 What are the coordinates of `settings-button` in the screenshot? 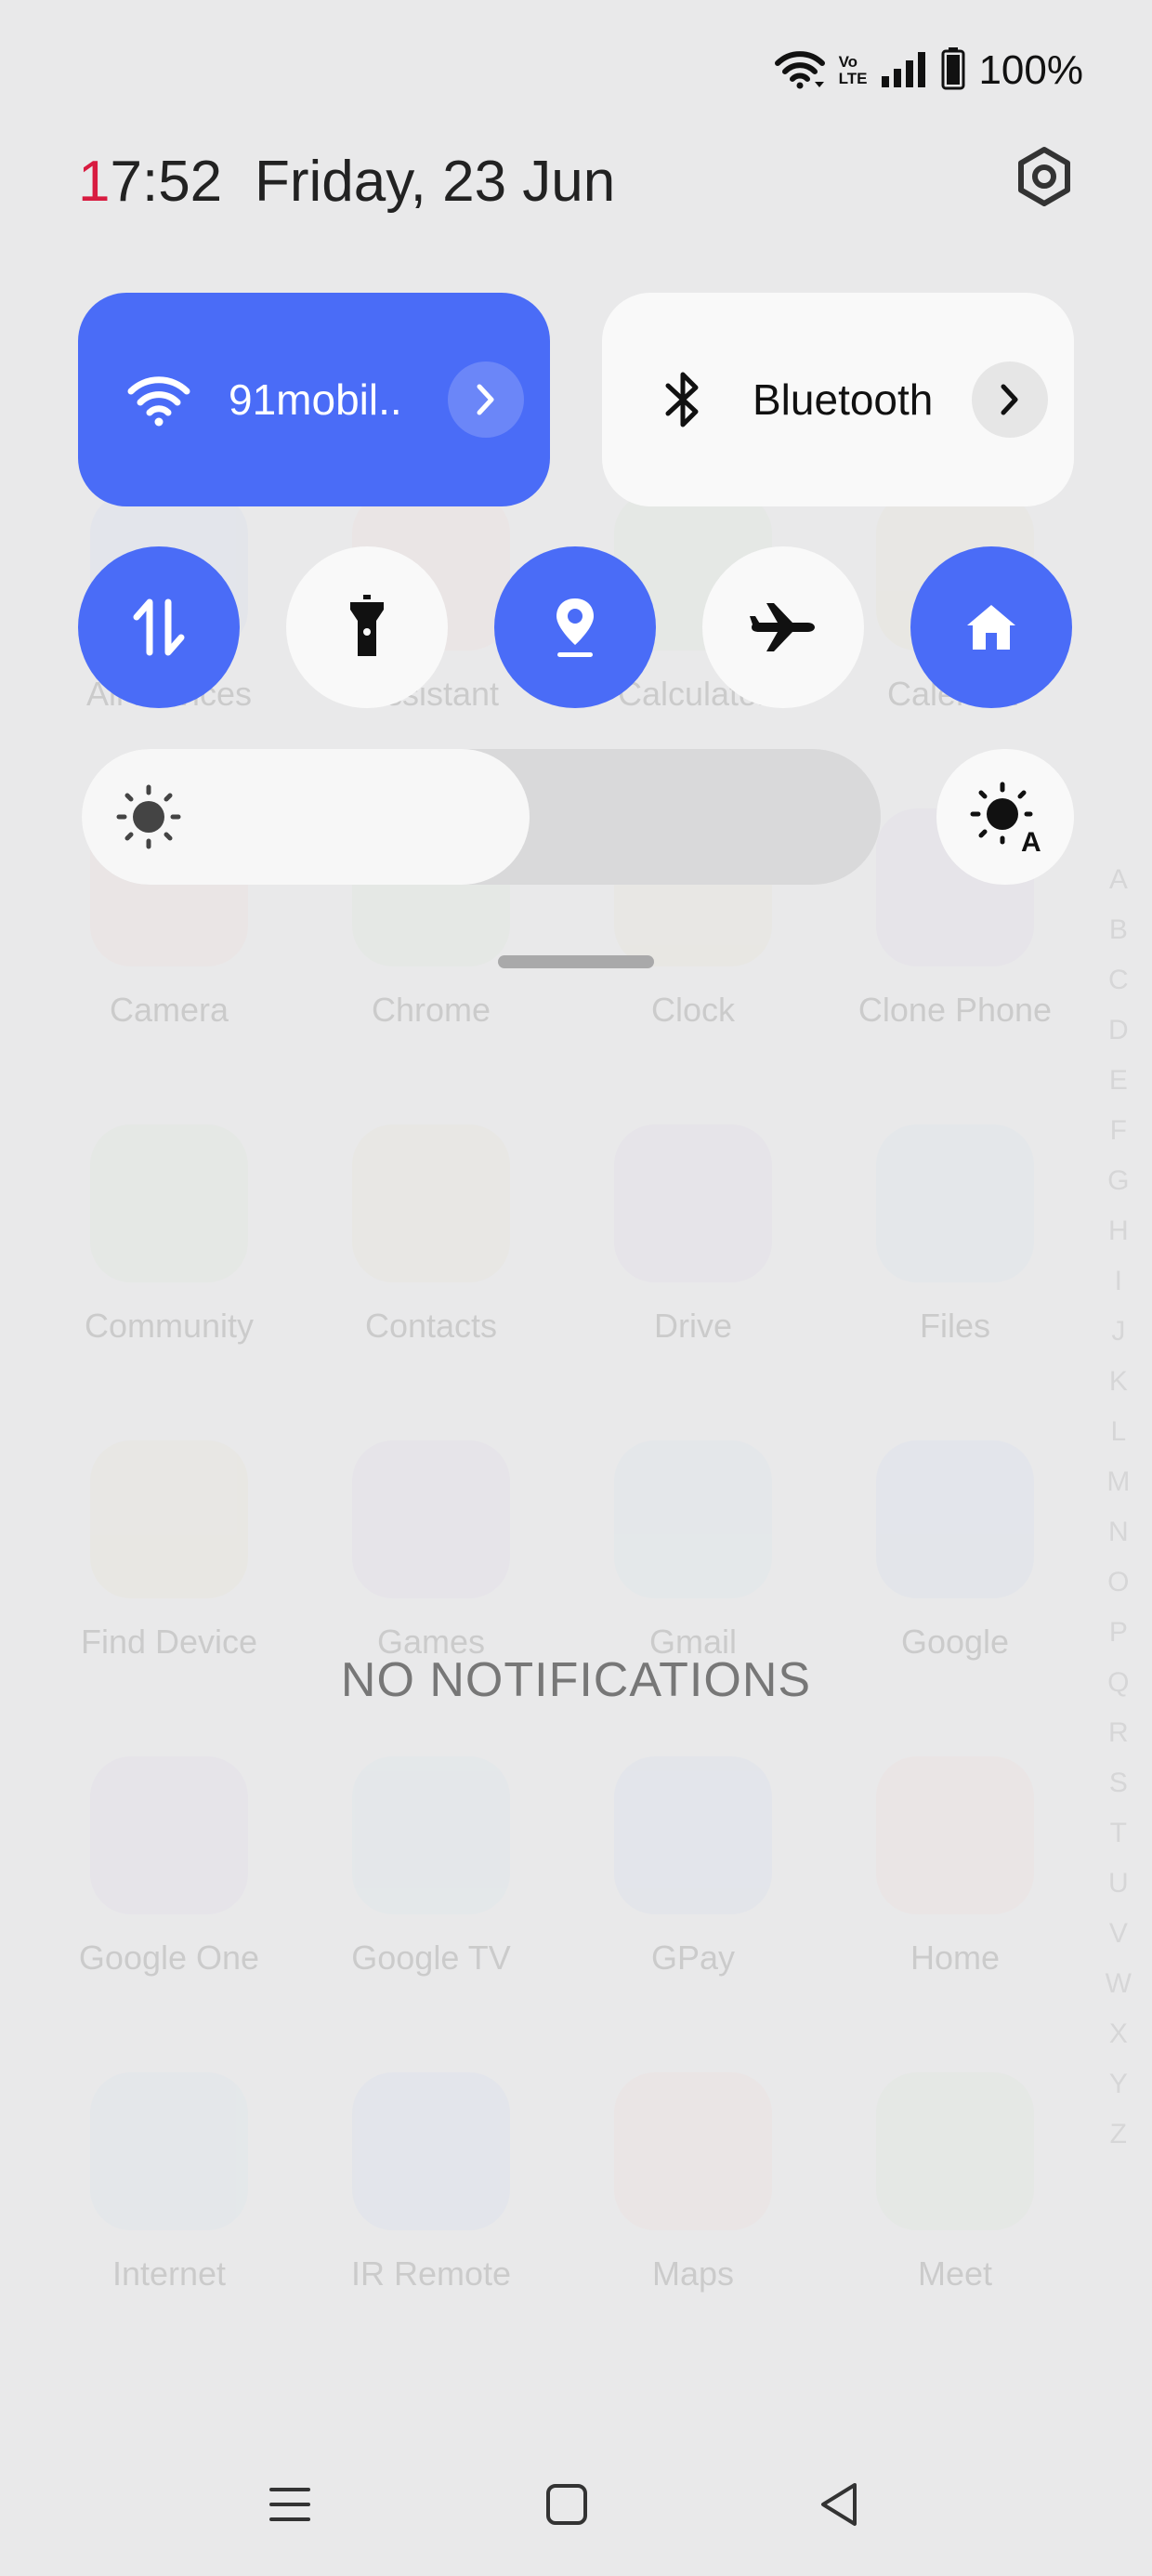 It's located at (1044, 178).